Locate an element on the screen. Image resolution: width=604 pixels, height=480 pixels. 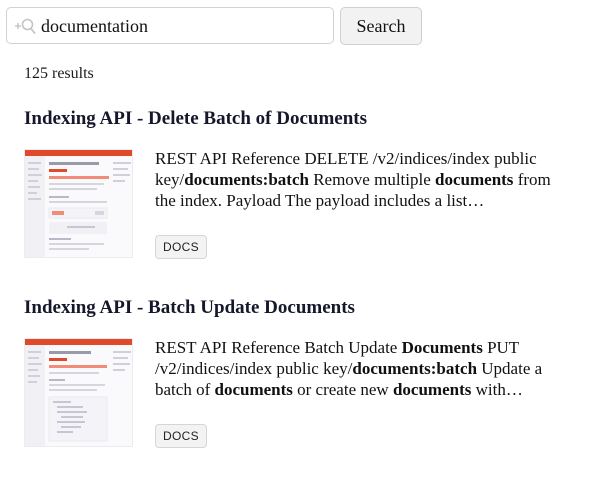
search-bar: Search is located at coordinates (216, 26).